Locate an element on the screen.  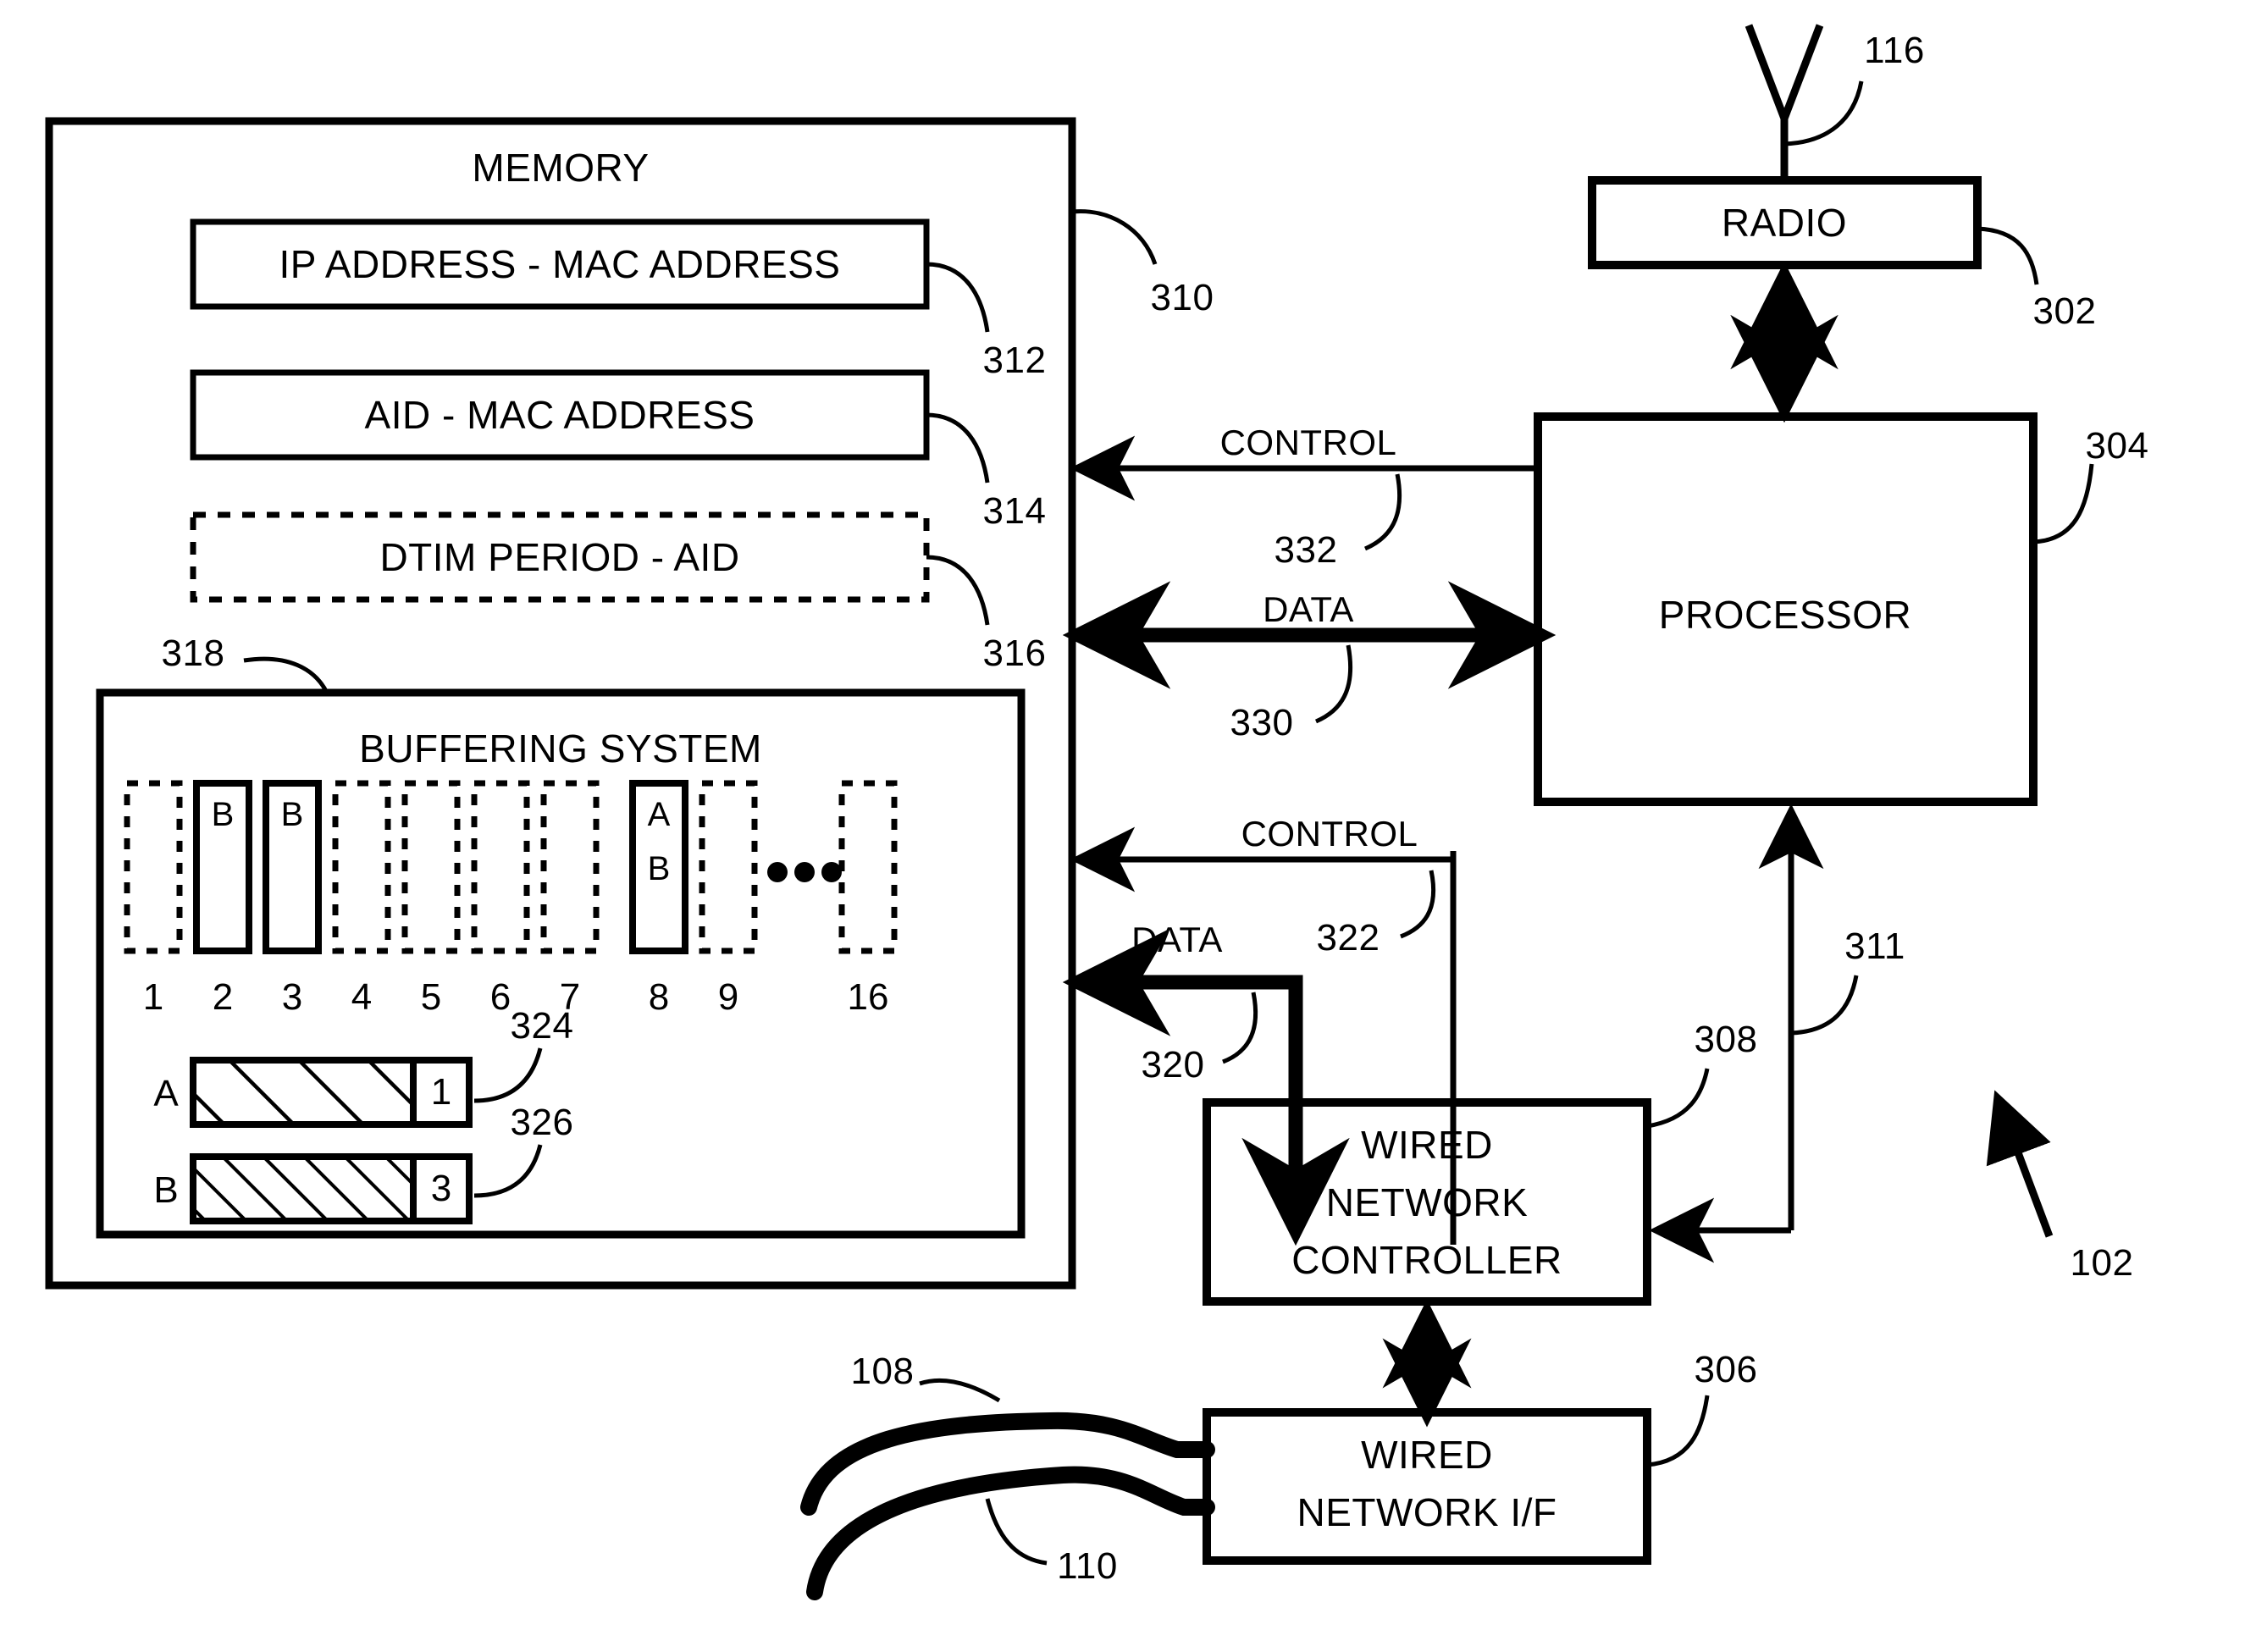
counter-bar-b-group is located at coordinates (332, 1188).